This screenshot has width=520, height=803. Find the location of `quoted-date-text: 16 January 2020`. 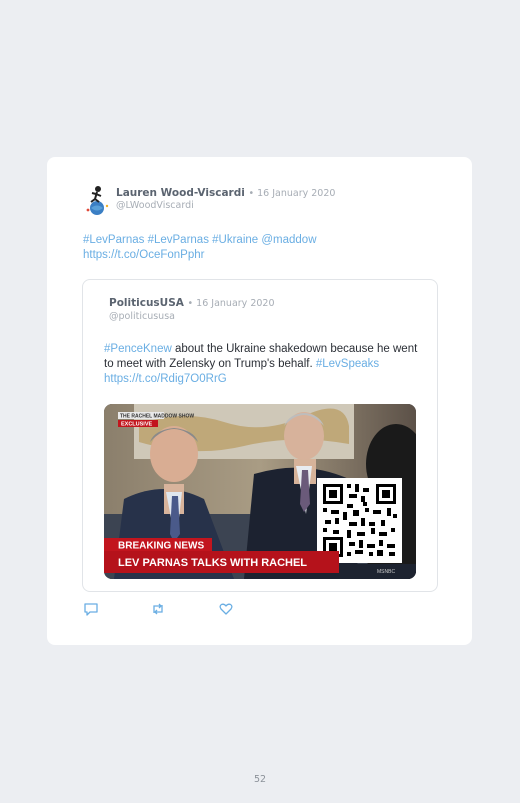

quoted-date-text: 16 January 2020 is located at coordinates (235, 303).